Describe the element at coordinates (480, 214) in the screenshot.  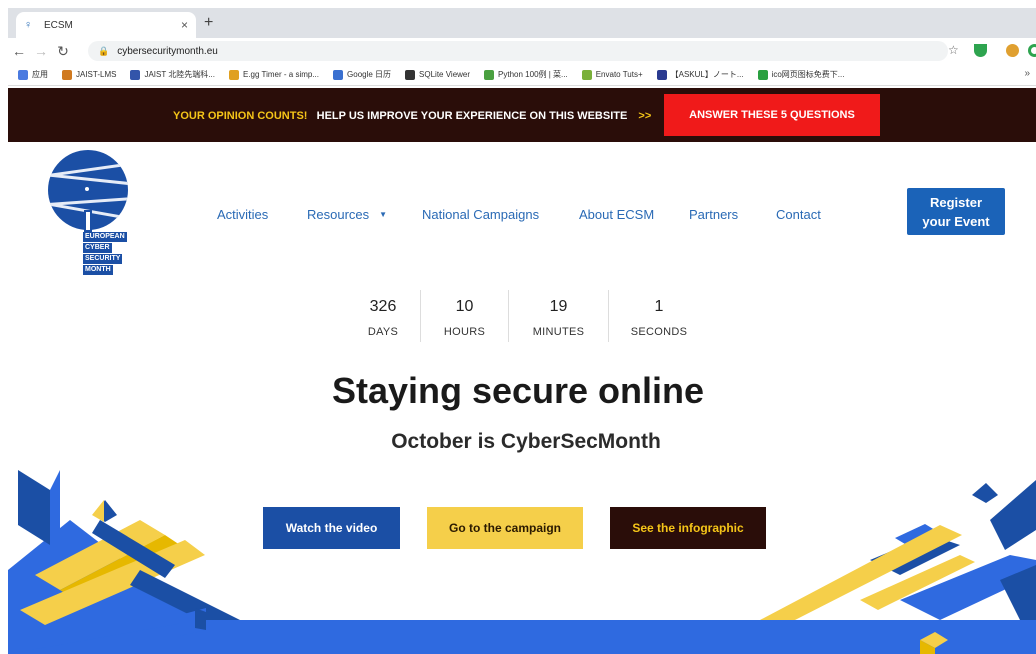
I see `nav-national-campaigns: National Campaigns` at that location.